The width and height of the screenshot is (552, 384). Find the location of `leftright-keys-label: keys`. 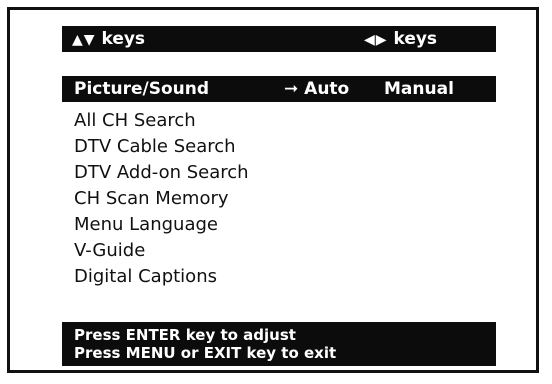

leftright-keys-label: keys is located at coordinates (415, 39).